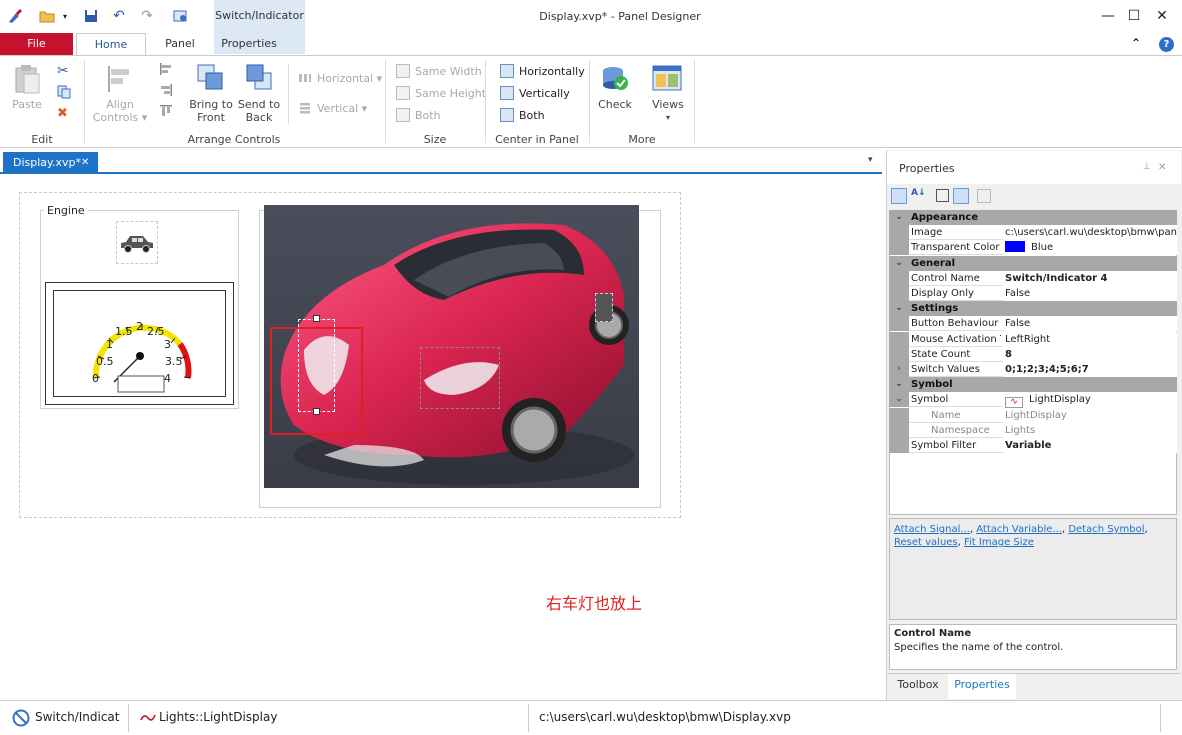 This screenshot has height=735, width=1182. What do you see at coordinates (668, 111) in the screenshot?
I see `views-button: Views ▾` at bounding box center [668, 111].